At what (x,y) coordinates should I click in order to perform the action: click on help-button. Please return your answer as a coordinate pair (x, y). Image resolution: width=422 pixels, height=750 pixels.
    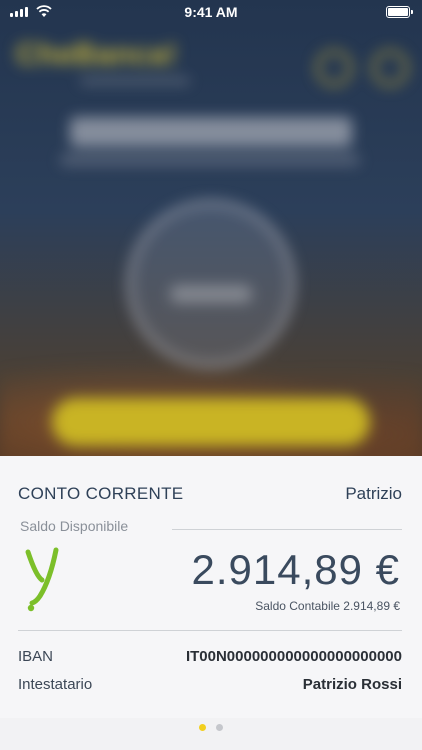
    Looking at the image, I should click on (334, 68).